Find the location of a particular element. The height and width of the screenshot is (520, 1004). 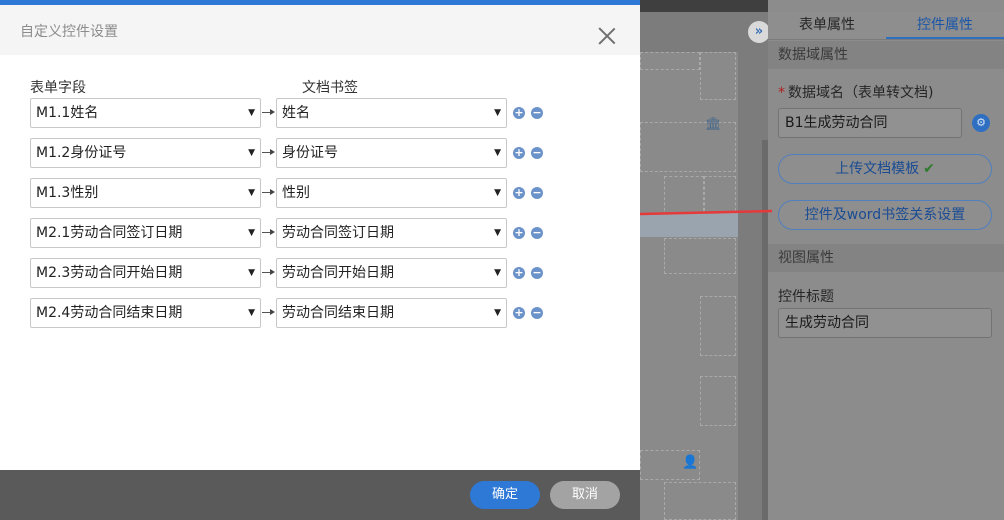

form-field-select: M1.3性别 ▼ is located at coordinates (145, 193).